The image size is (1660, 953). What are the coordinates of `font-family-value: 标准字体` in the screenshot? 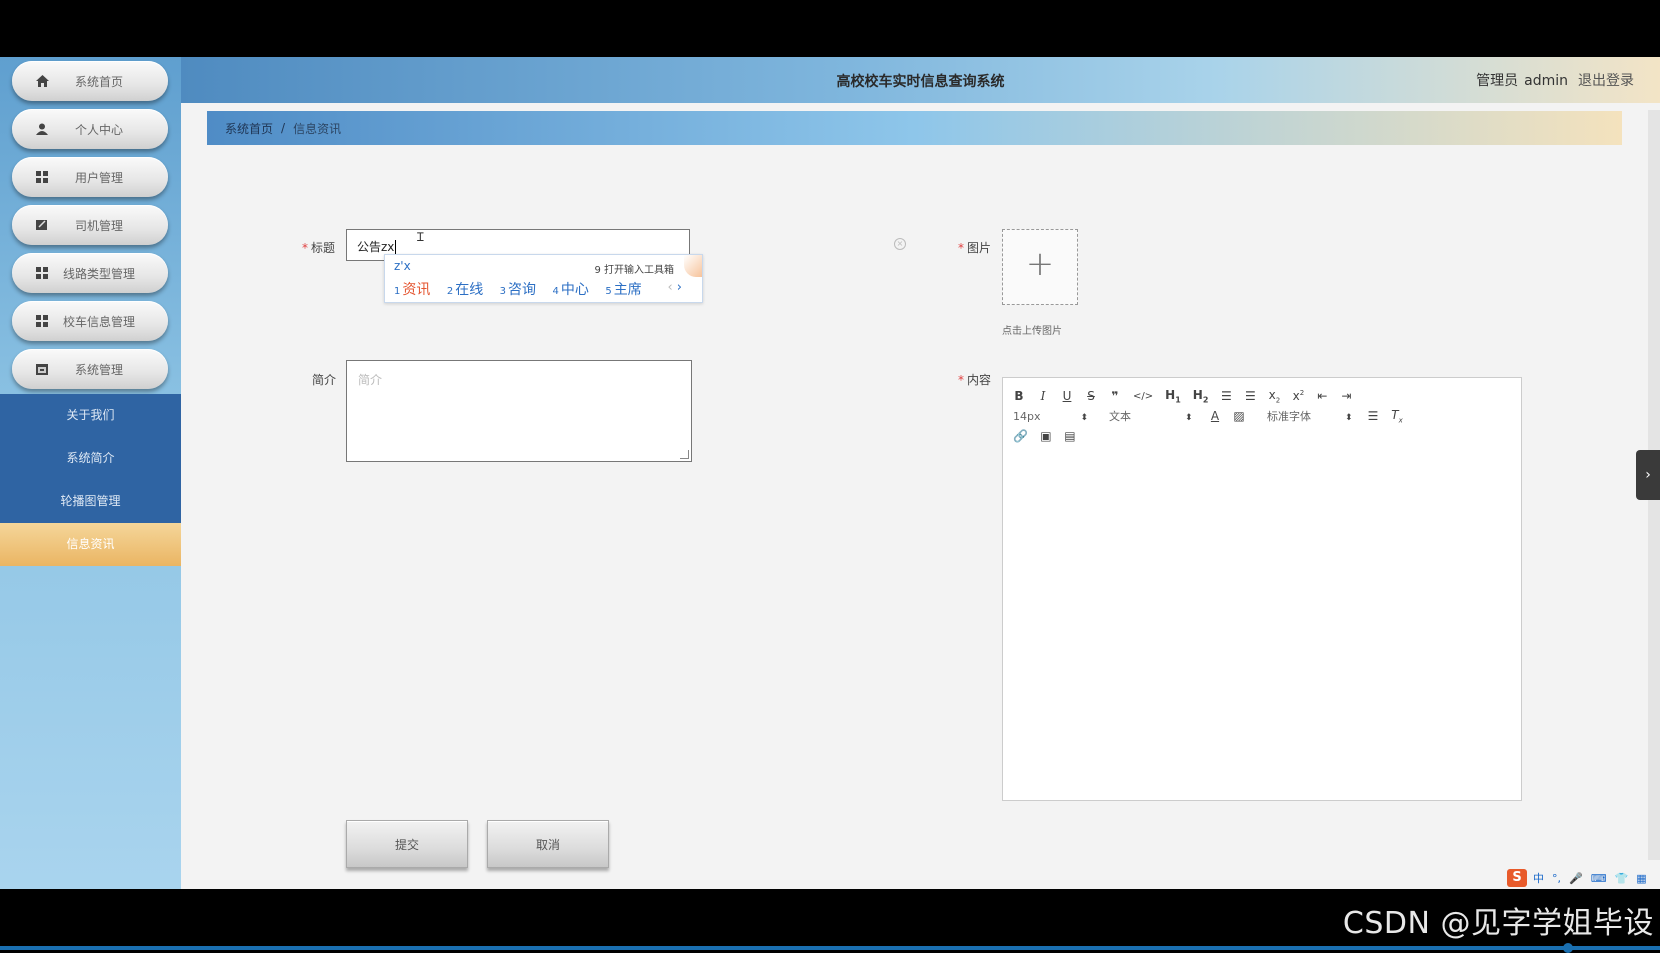 It's located at (1289, 416).